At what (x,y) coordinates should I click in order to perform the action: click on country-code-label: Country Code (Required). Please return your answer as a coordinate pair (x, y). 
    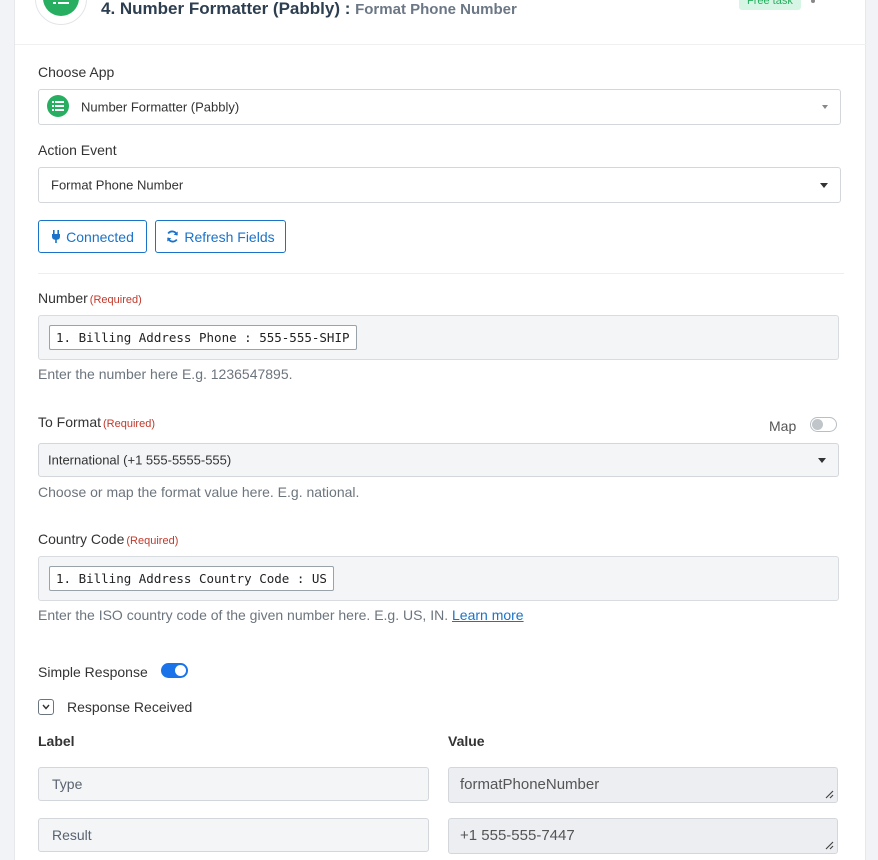
    Looking at the image, I should click on (108, 539).